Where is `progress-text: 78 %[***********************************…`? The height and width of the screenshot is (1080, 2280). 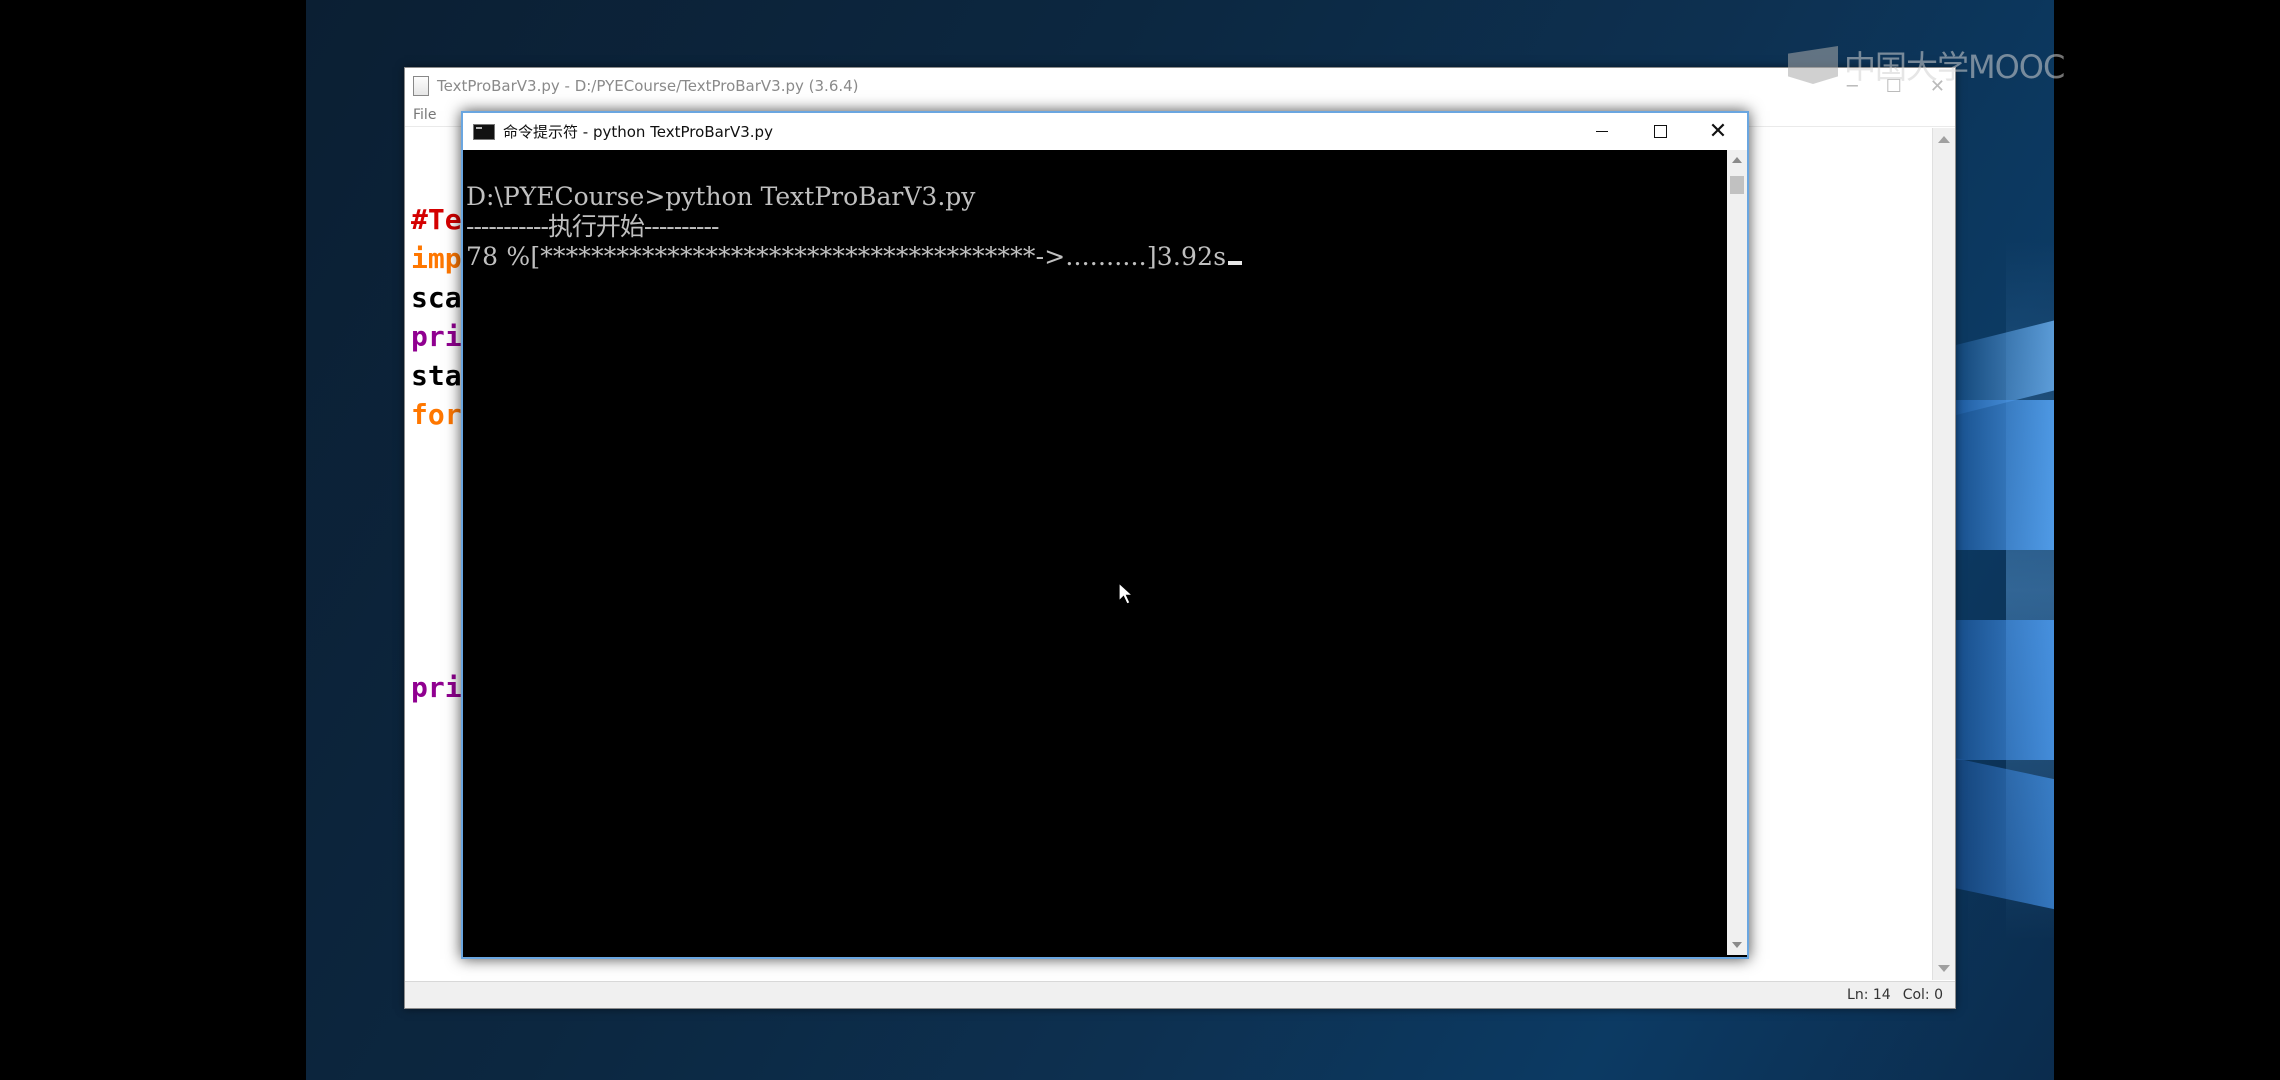 progress-text: 78 %[***********************************… is located at coordinates (846, 256).